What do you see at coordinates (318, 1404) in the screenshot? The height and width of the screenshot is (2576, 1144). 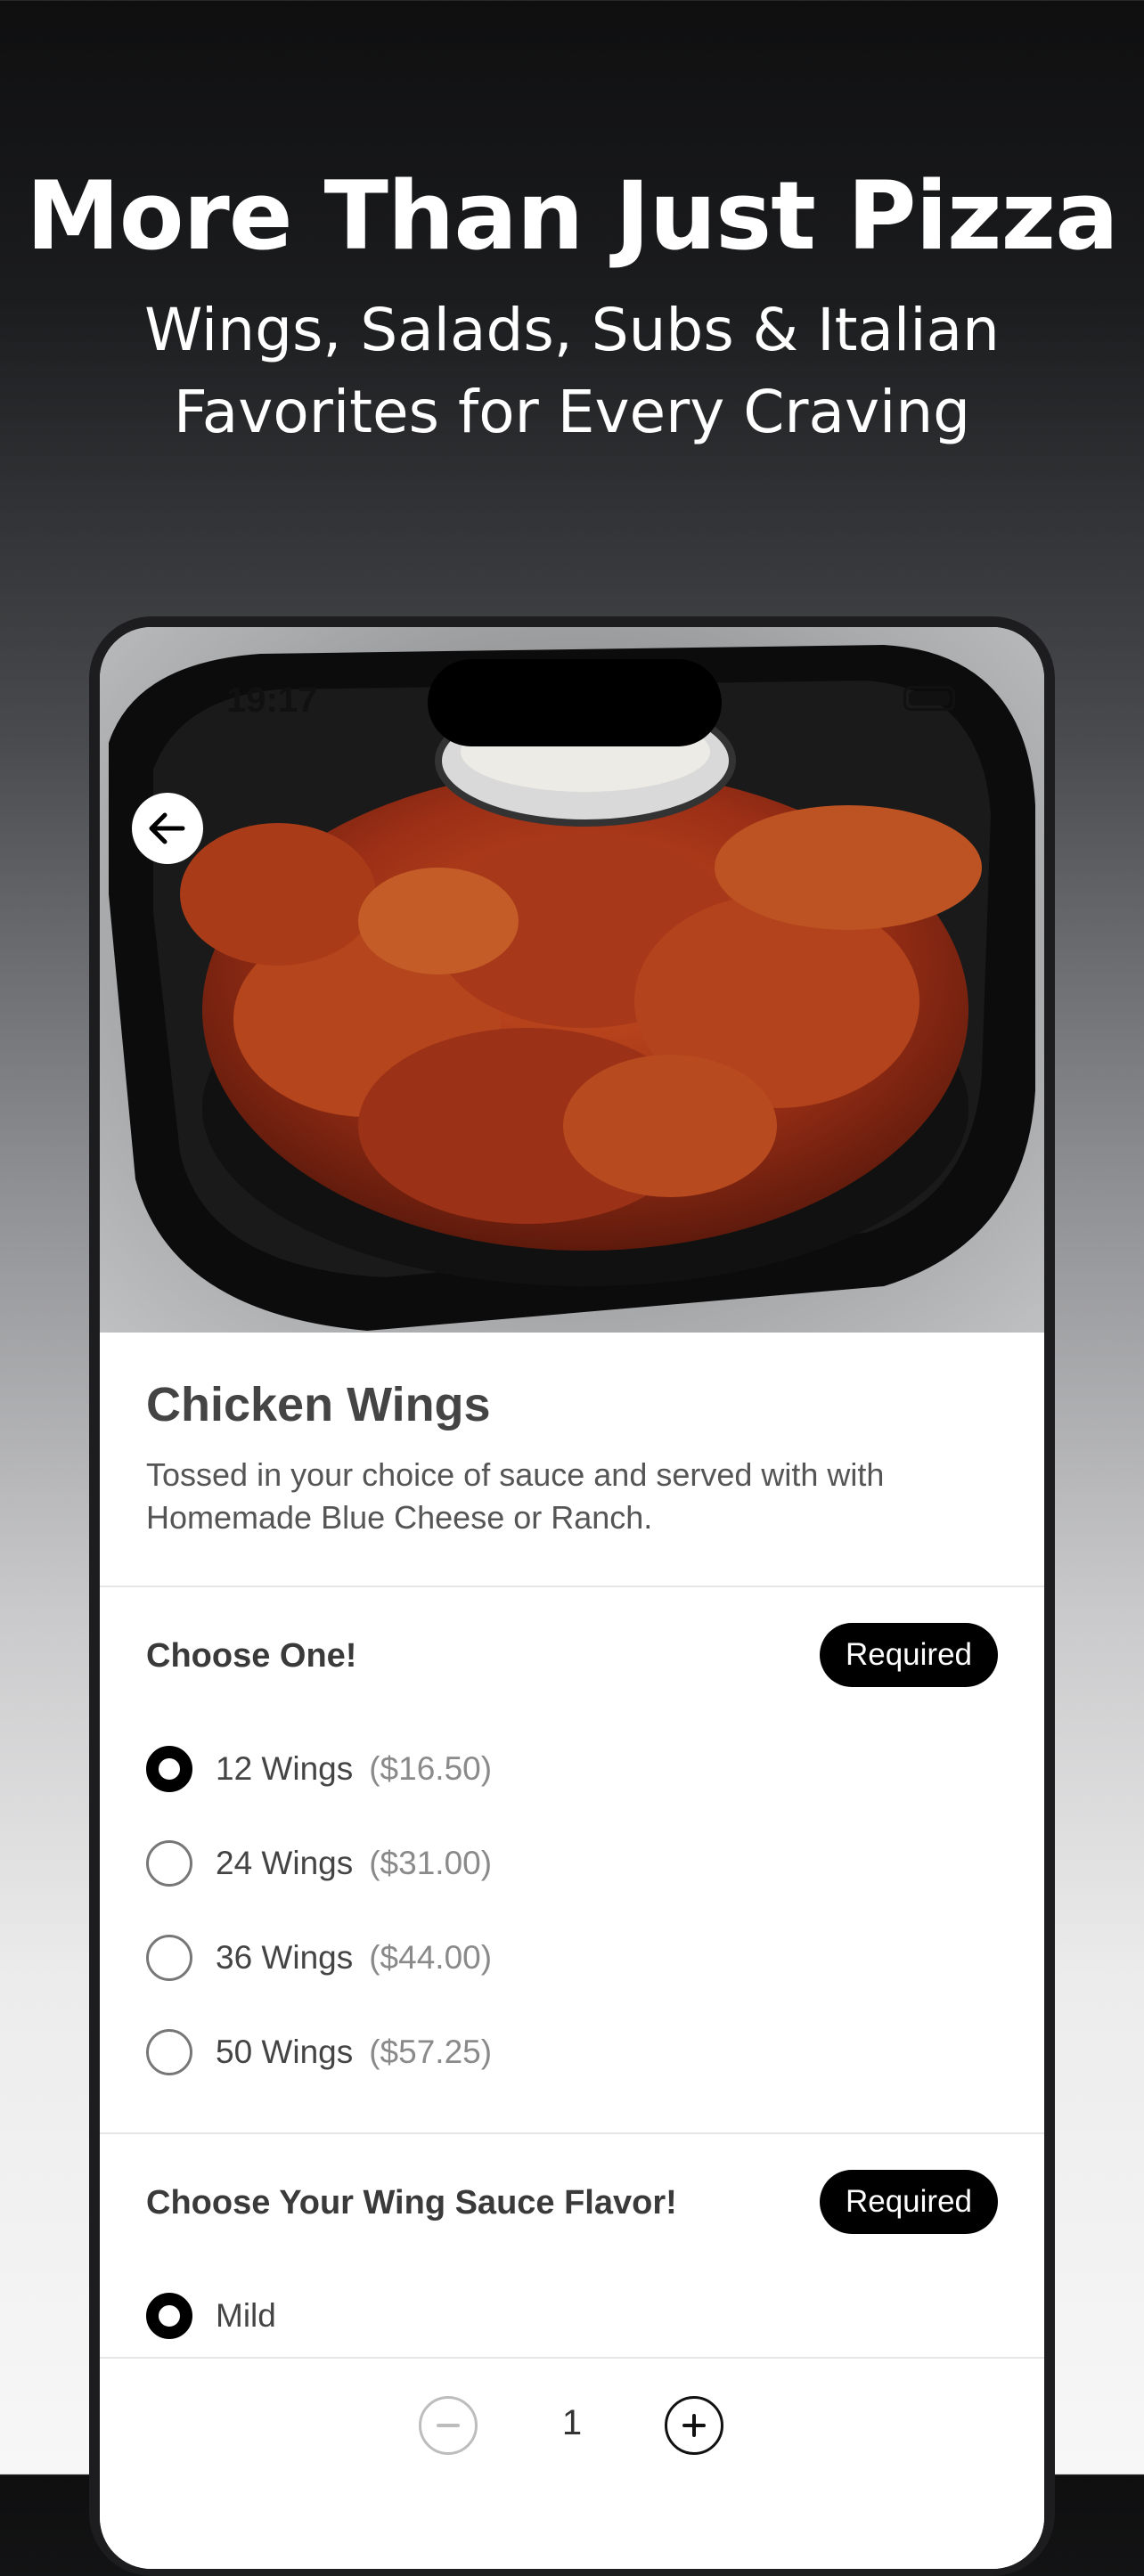 I see `item-title: Chicken Wings` at bounding box center [318, 1404].